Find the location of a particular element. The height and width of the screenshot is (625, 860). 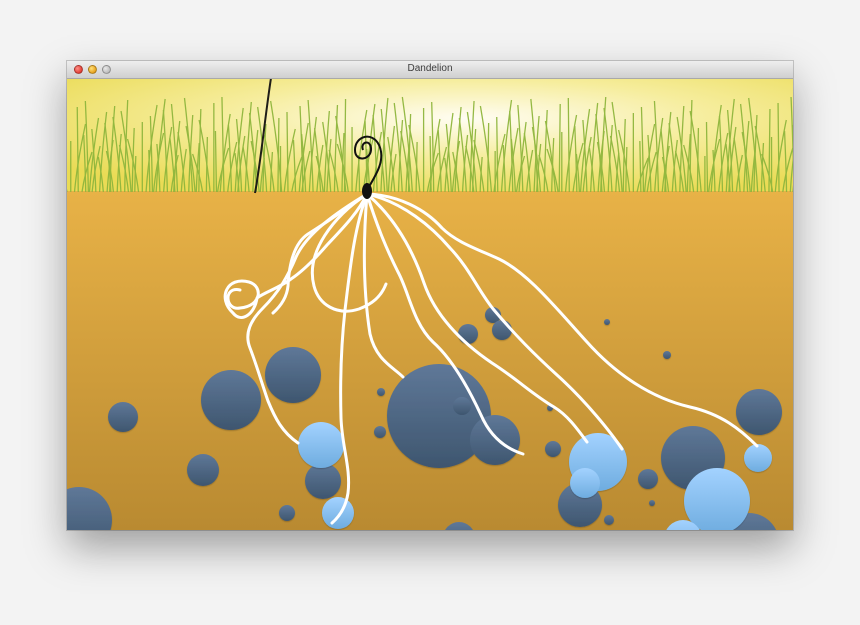

seed-body is located at coordinates (367, 191).